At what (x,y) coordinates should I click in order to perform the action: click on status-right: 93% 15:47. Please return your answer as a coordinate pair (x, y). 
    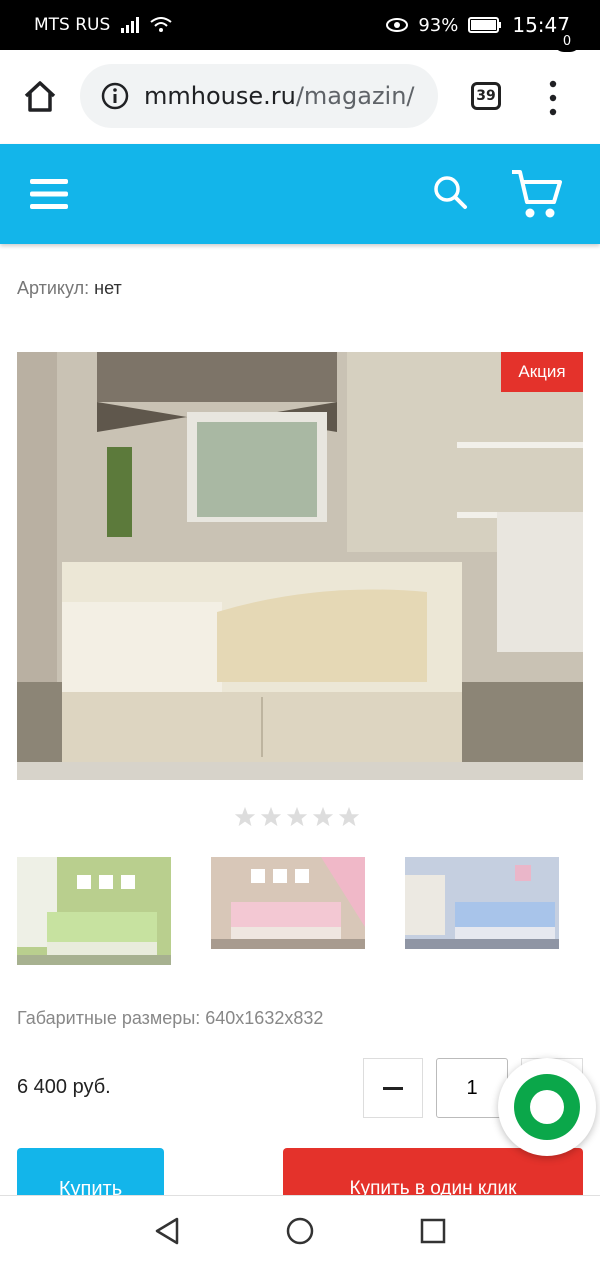
    Looking at the image, I should click on (478, 25).